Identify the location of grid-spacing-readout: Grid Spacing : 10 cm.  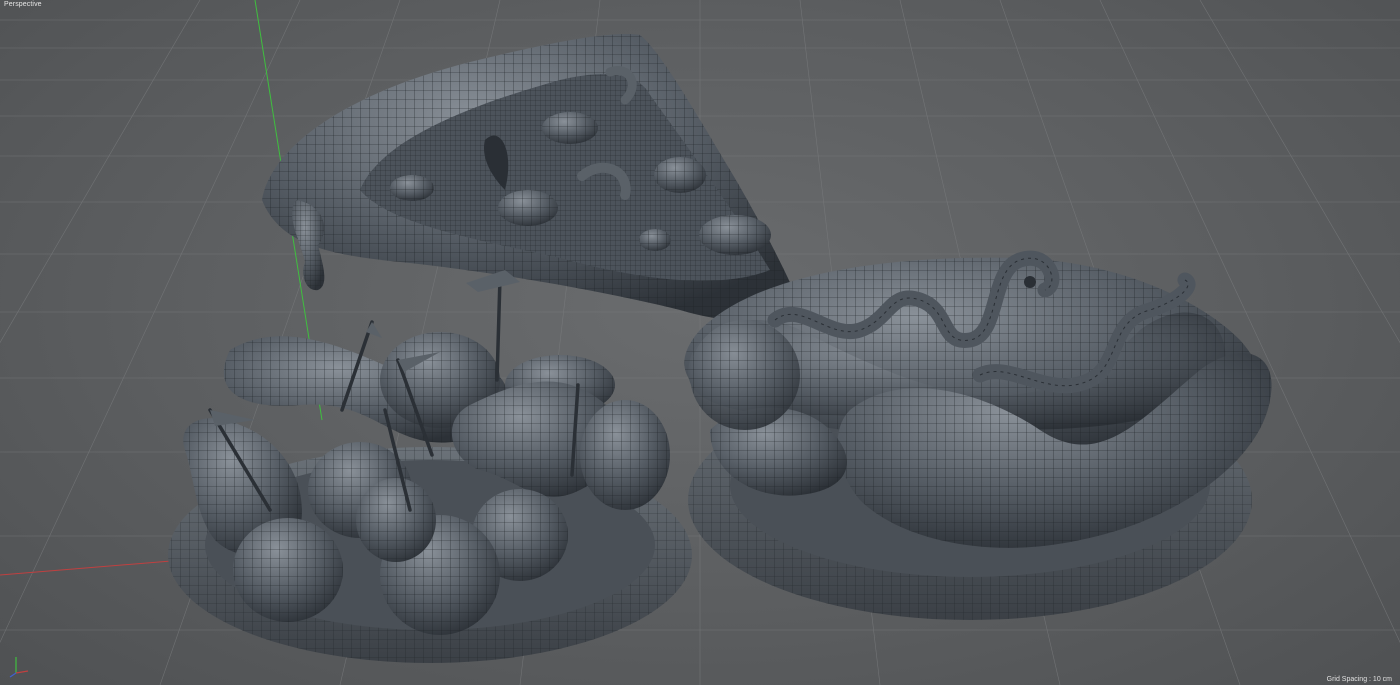
(1359, 679).